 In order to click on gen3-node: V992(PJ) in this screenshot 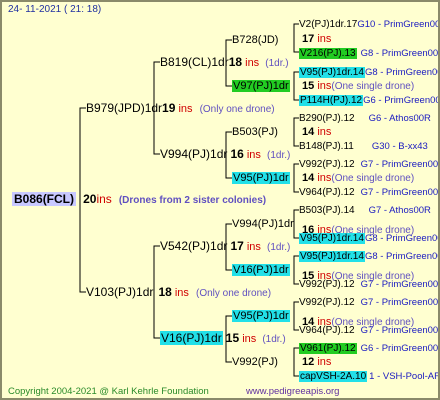, I will do `click(255, 362)`.